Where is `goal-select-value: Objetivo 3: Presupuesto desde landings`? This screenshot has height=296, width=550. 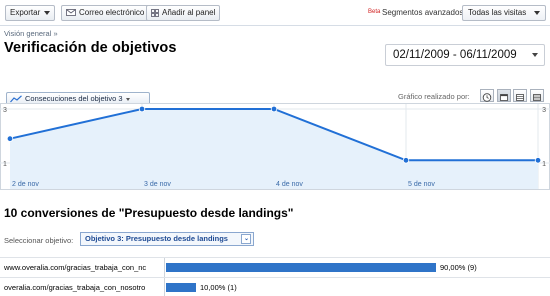
goal-select-value: Objetivo 3: Presupuesto desde landings is located at coordinates (156, 238).